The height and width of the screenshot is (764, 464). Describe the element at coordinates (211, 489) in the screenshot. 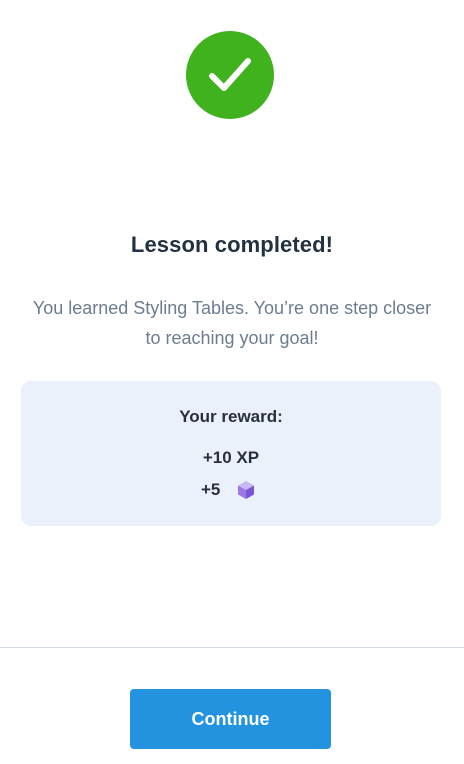

I see `gem-count: +5` at that location.